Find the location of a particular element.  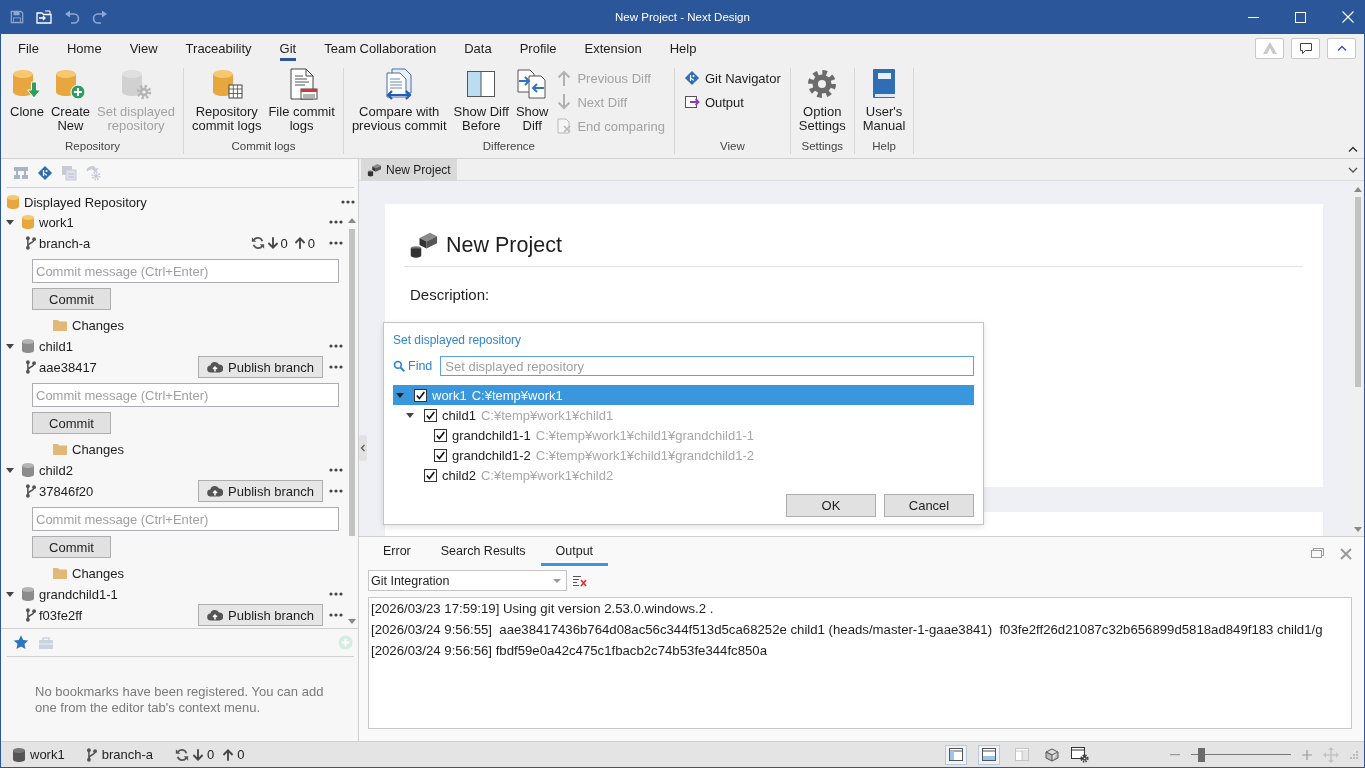

cube-icon is located at coordinates (1052, 754).